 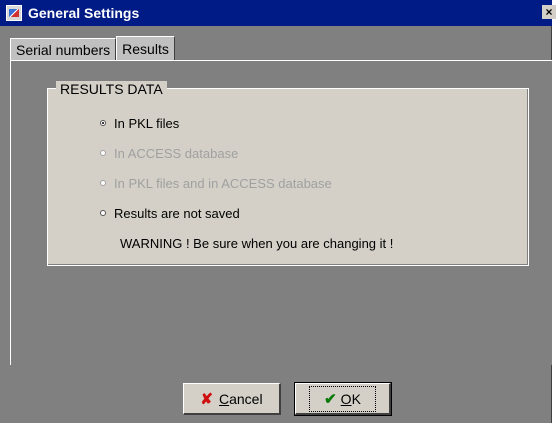 What do you see at coordinates (346, 398) in the screenshot?
I see `ok-accelerator: O` at bounding box center [346, 398].